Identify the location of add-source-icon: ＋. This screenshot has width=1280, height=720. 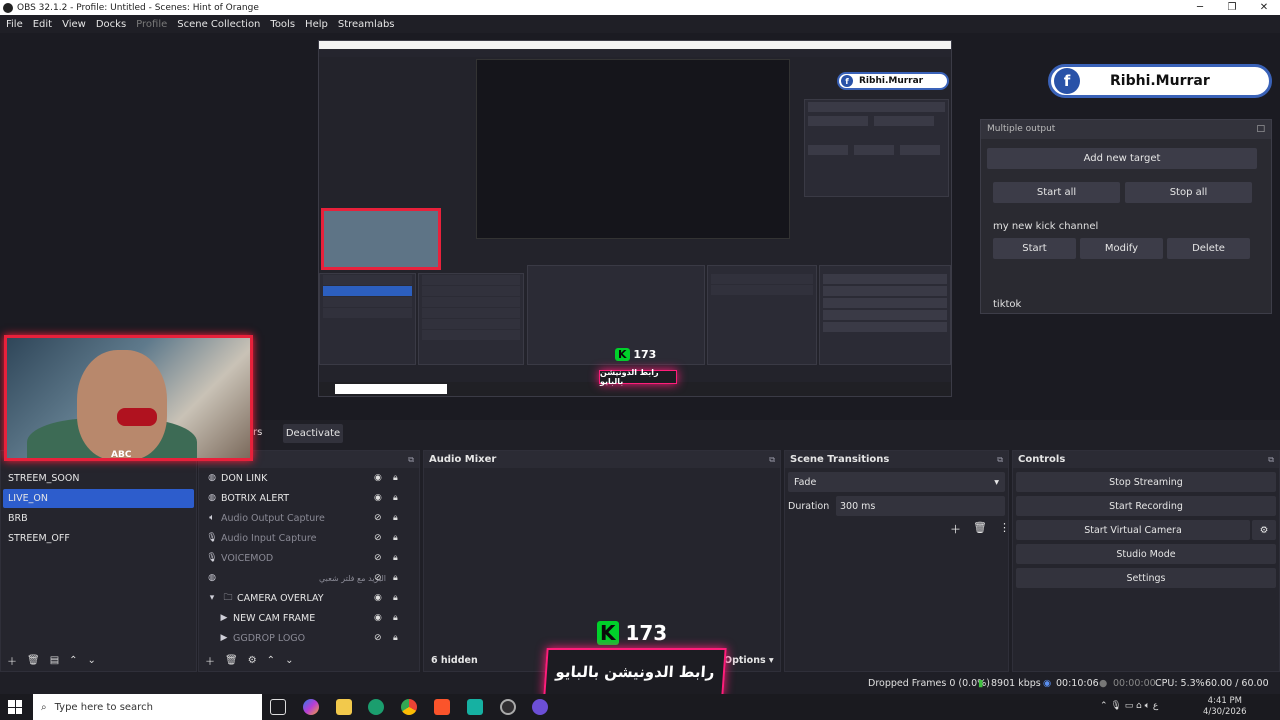
(210, 660).